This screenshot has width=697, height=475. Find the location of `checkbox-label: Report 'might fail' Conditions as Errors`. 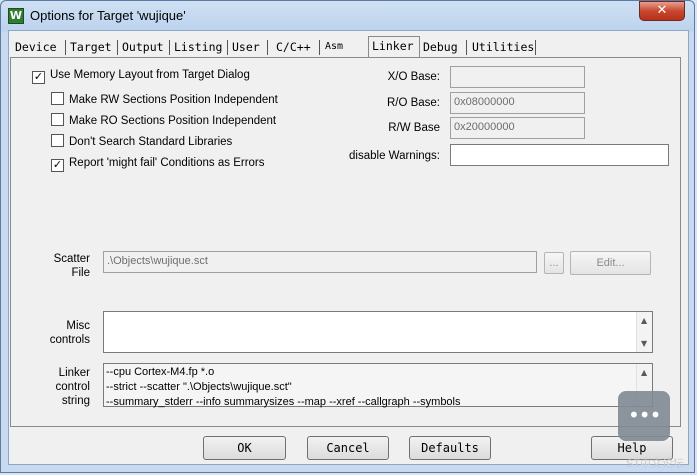

checkbox-label: Report 'might fail' Conditions as Errors is located at coordinates (167, 163).